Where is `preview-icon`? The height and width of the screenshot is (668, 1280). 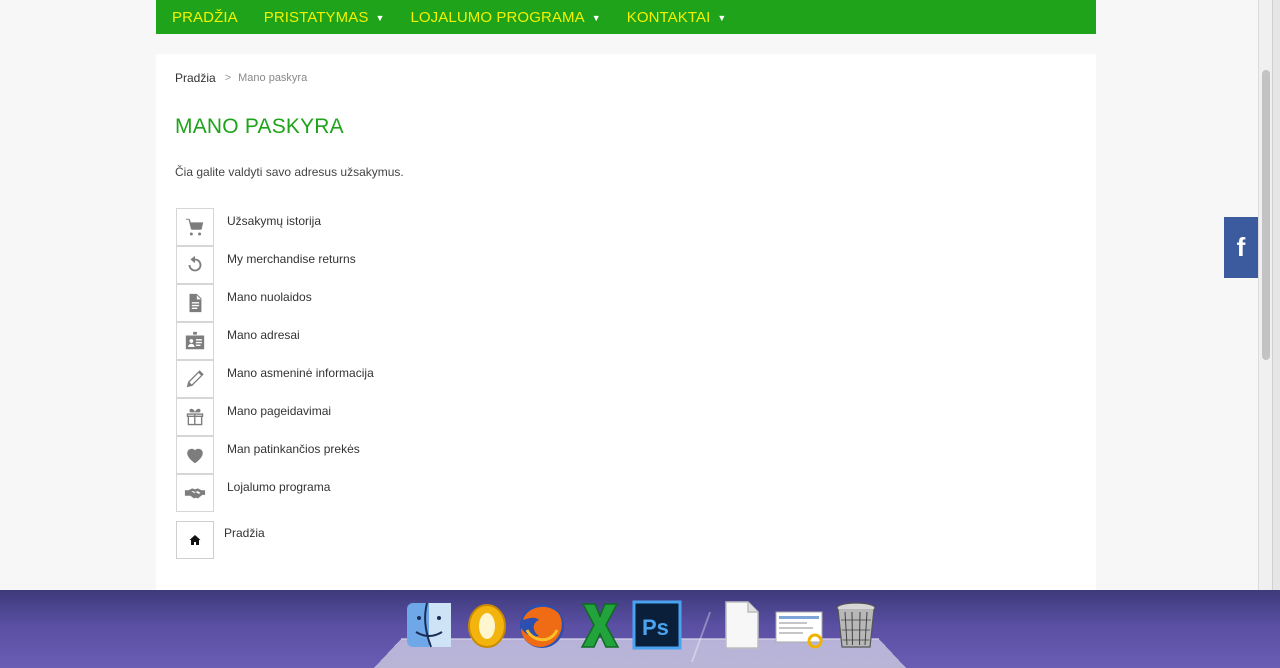 preview-icon is located at coordinates (799, 625).